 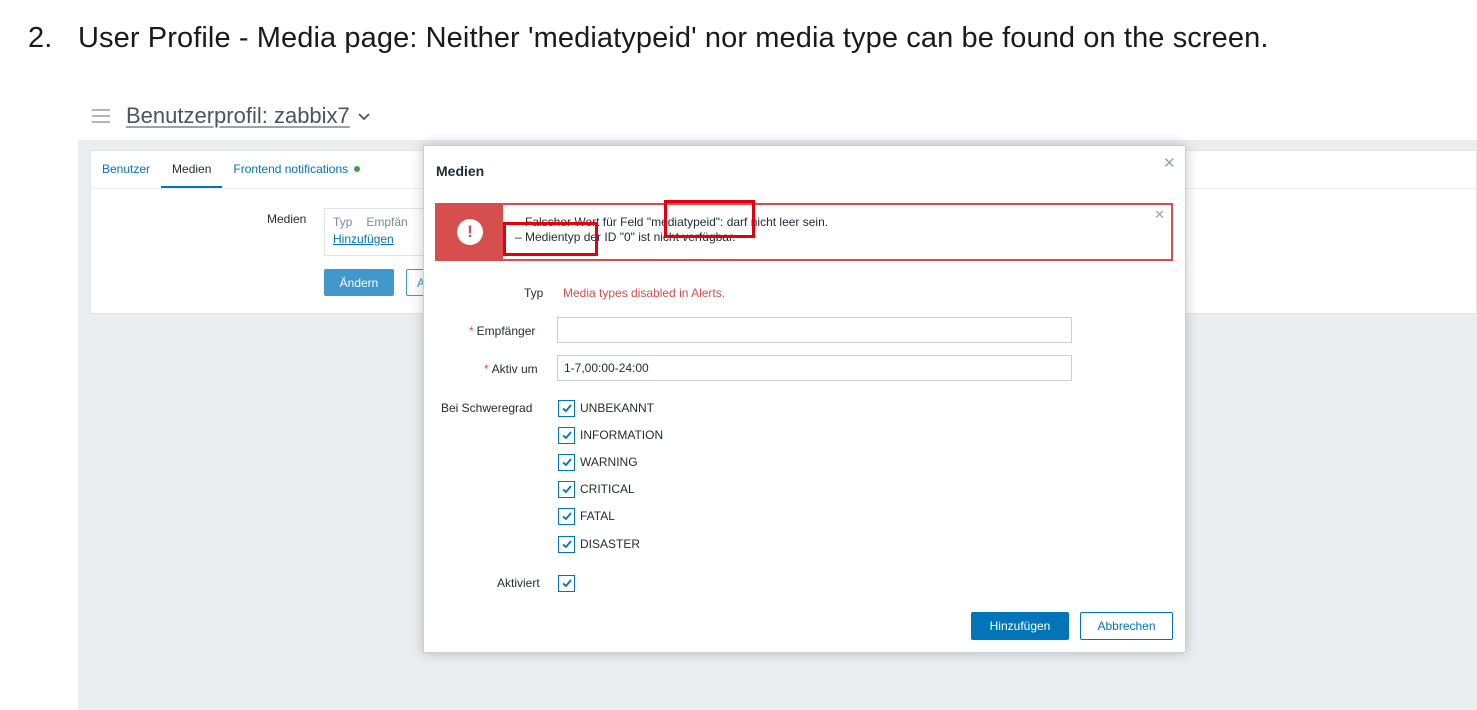 I want to click on recipient-label-text: Empfänger, so click(x=506, y=331).